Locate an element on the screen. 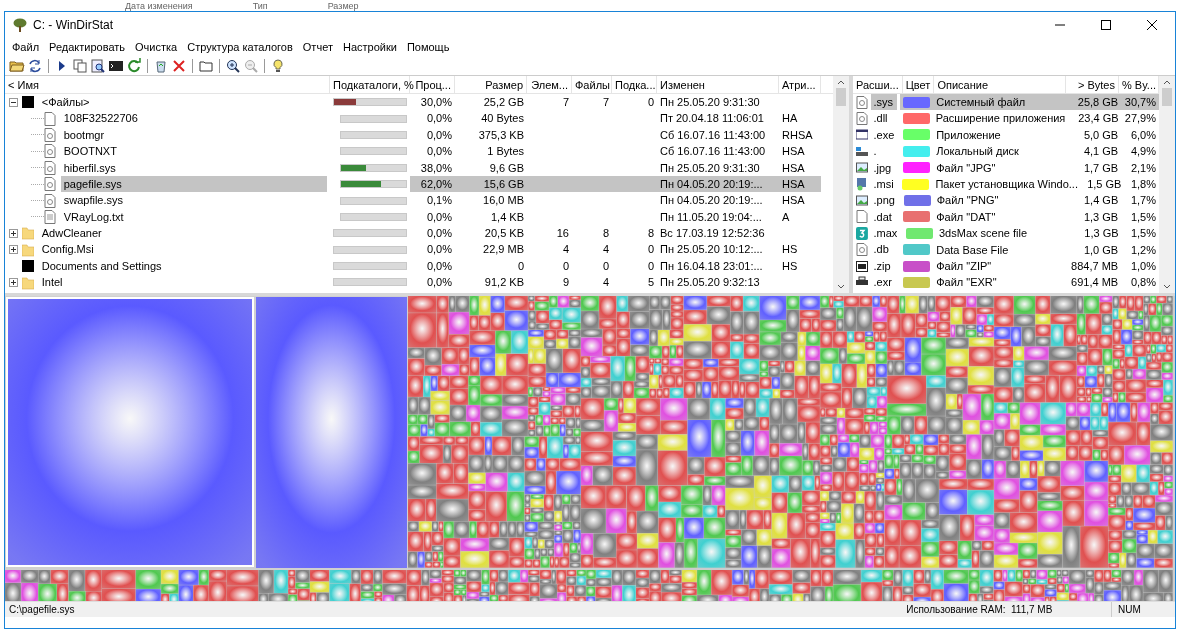 This screenshot has width=1180, height=629. table-cell: Файл "EXR" is located at coordinates (966, 282).